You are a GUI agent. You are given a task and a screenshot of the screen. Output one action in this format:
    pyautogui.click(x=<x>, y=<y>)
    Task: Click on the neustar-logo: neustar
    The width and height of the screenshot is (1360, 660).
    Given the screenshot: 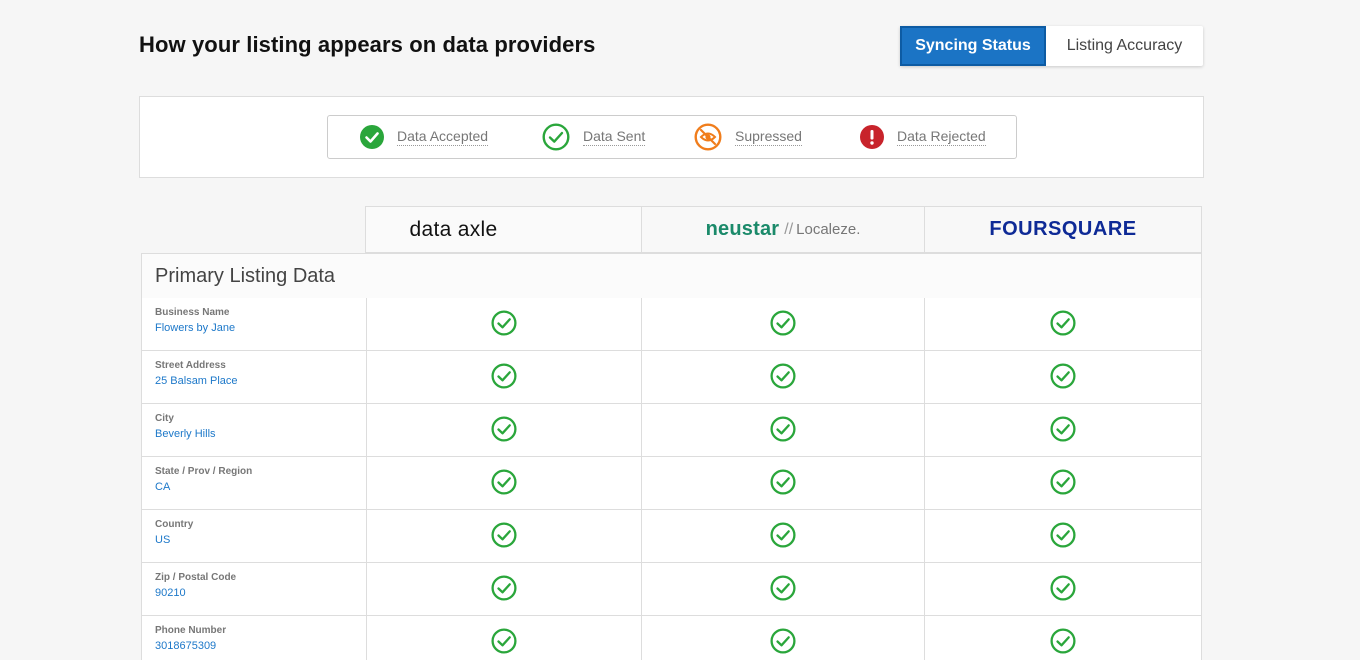 What is the action you would take?
    pyautogui.click(x=742, y=229)
    